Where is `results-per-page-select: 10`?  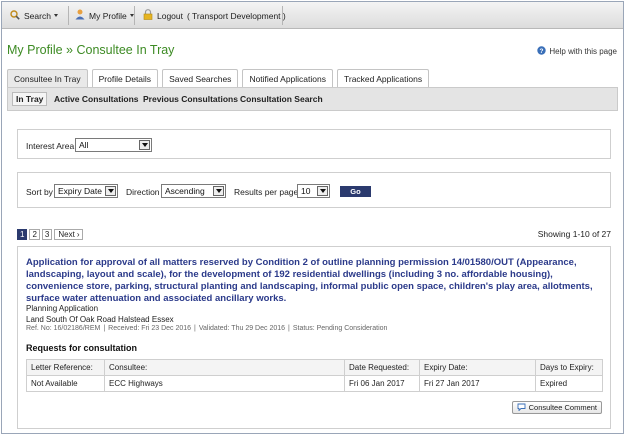
results-per-page-select: 10 is located at coordinates (313, 191).